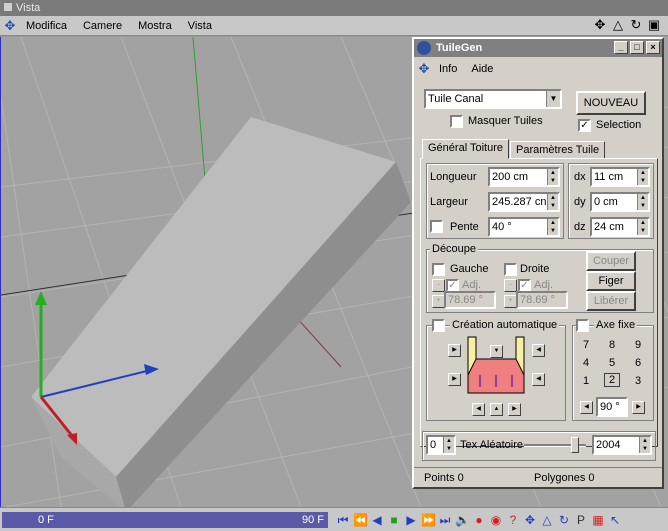  What do you see at coordinates (510, 269) in the screenshot?
I see `droite-checkbox` at bounding box center [510, 269].